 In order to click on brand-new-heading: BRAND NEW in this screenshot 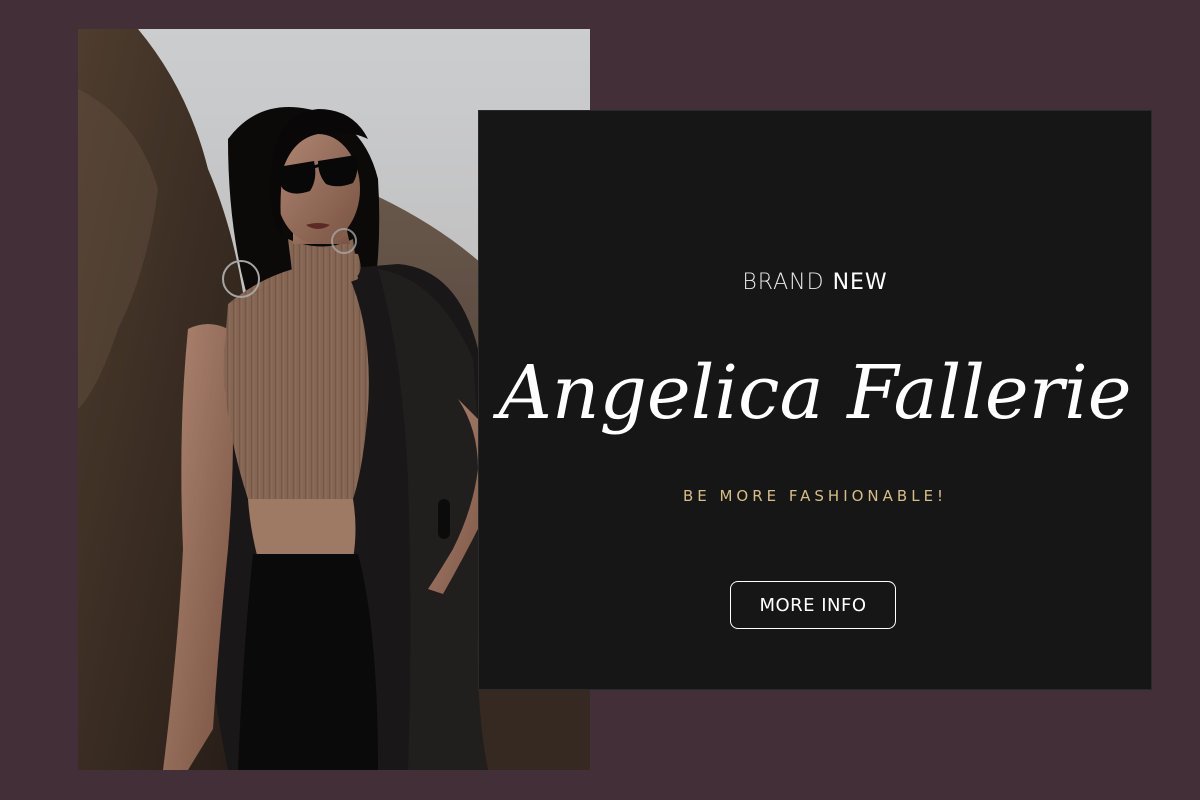, I will do `click(815, 282)`.